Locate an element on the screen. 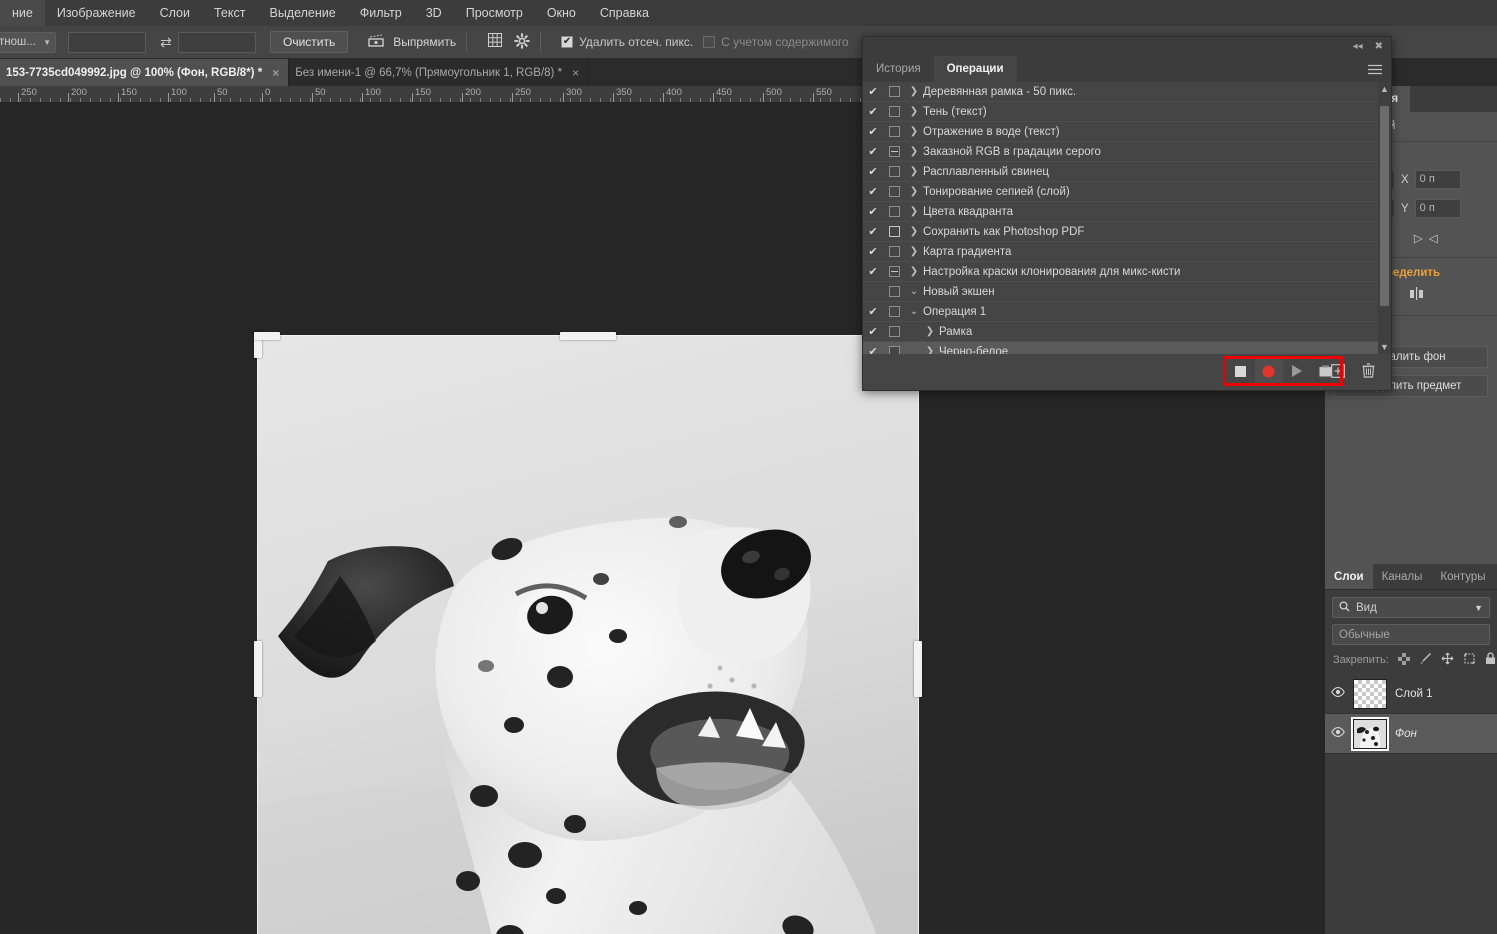  transparency-lock-icon is located at coordinates (1403, 660).